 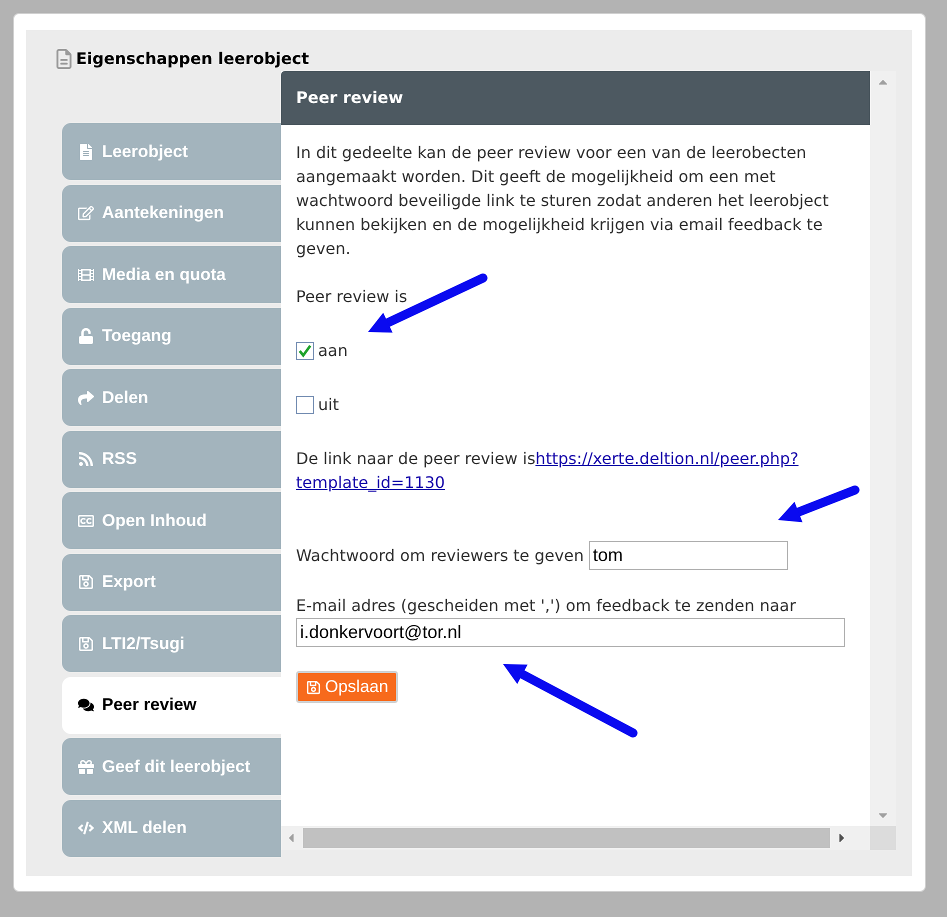 I want to click on sidebar-tab: Open Inhoud, so click(x=171, y=520).